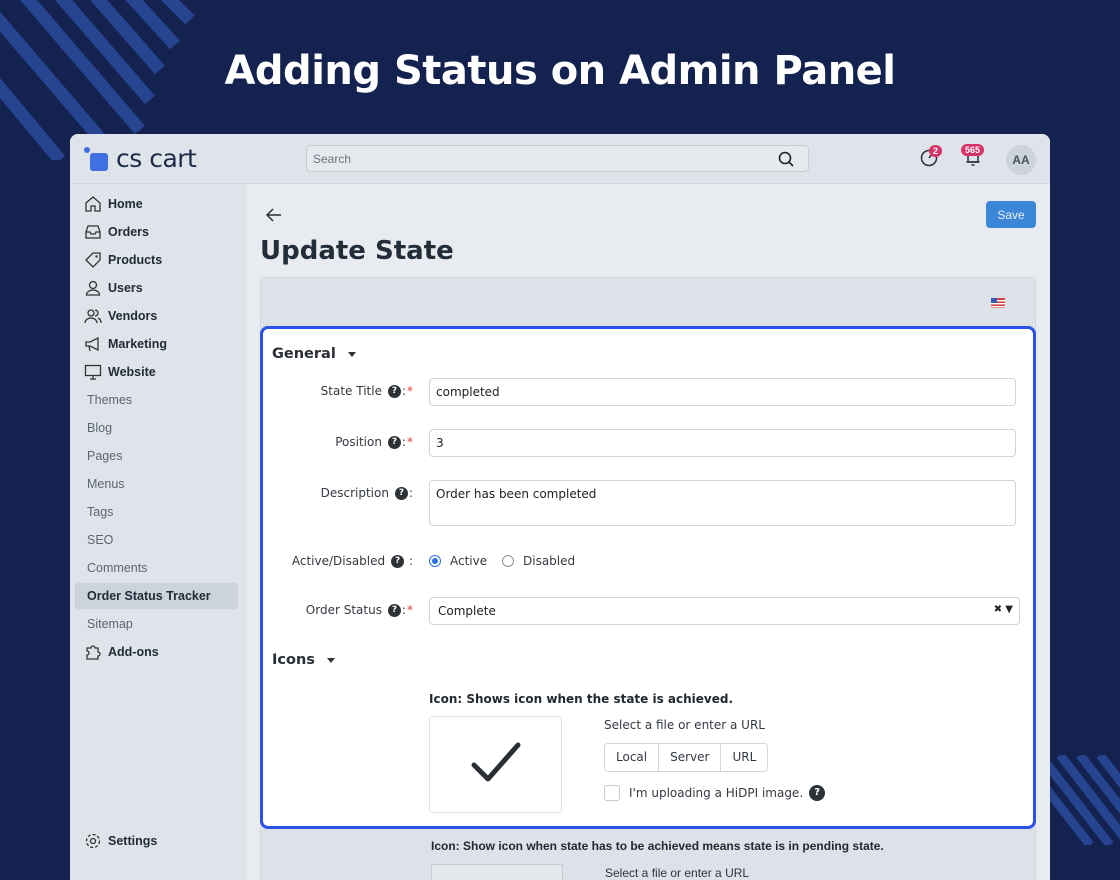 This screenshot has height=880, width=1120. I want to click on sidebar-item-vendors: Vendors, so click(161, 316).